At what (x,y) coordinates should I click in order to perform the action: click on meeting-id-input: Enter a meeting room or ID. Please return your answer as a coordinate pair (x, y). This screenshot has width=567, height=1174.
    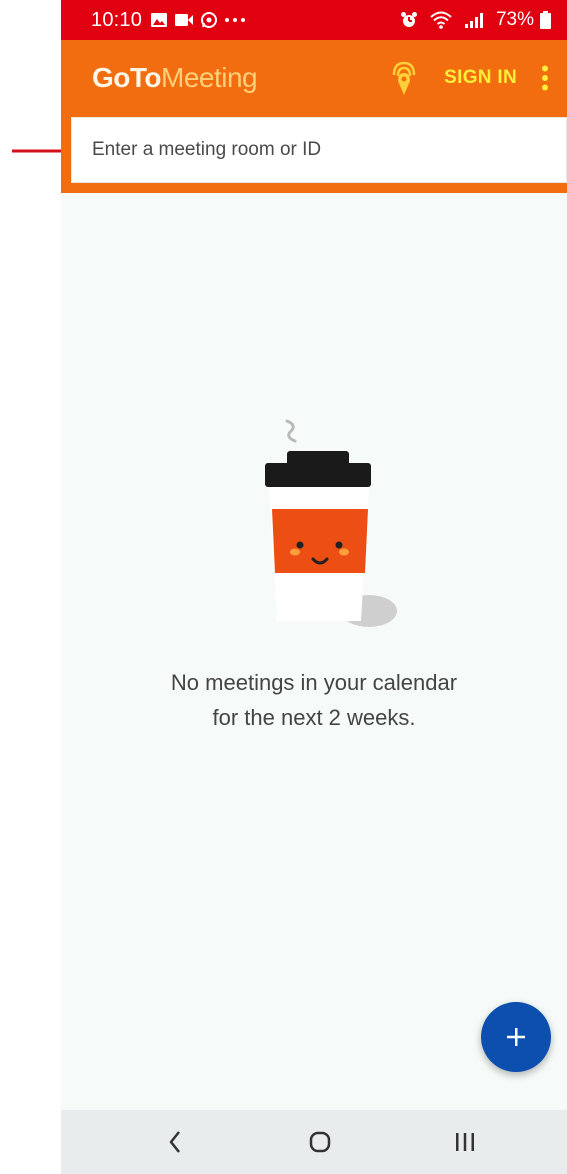
    Looking at the image, I should click on (319, 150).